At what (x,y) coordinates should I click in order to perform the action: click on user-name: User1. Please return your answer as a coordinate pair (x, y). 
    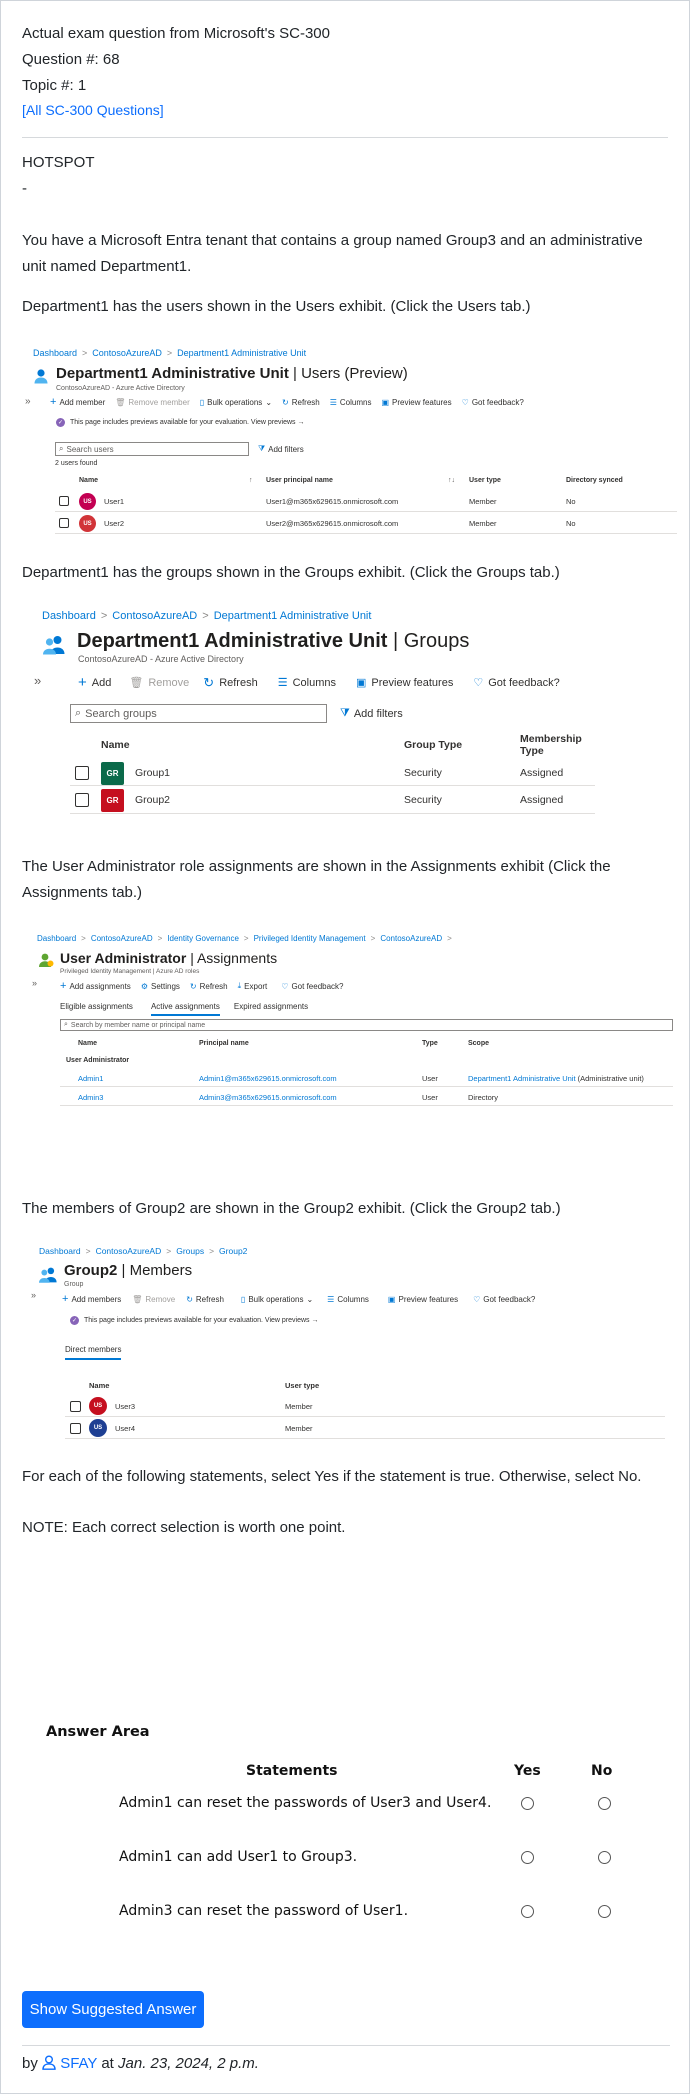
    Looking at the image, I should click on (114, 501).